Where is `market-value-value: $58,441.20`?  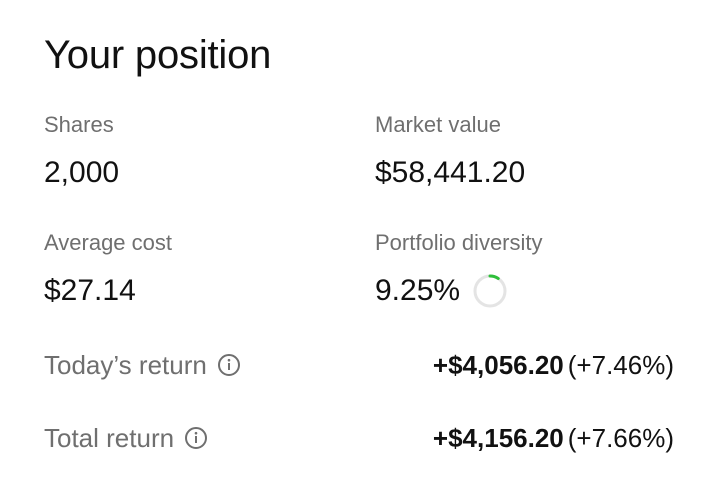 market-value-value: $58,441.20 is located at coordinates (450, 172).